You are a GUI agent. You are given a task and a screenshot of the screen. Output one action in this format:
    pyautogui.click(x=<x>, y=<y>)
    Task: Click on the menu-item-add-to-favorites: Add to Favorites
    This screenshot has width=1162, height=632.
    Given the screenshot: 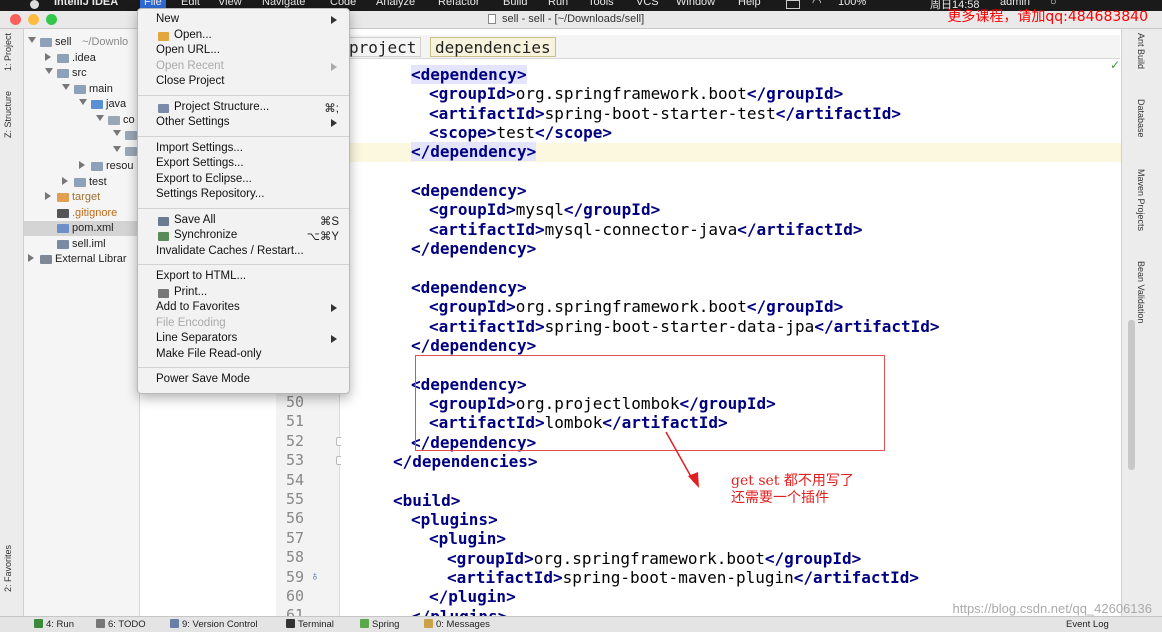 What is the action you would take?
    pyautogui.click(x=243, y=308)
    